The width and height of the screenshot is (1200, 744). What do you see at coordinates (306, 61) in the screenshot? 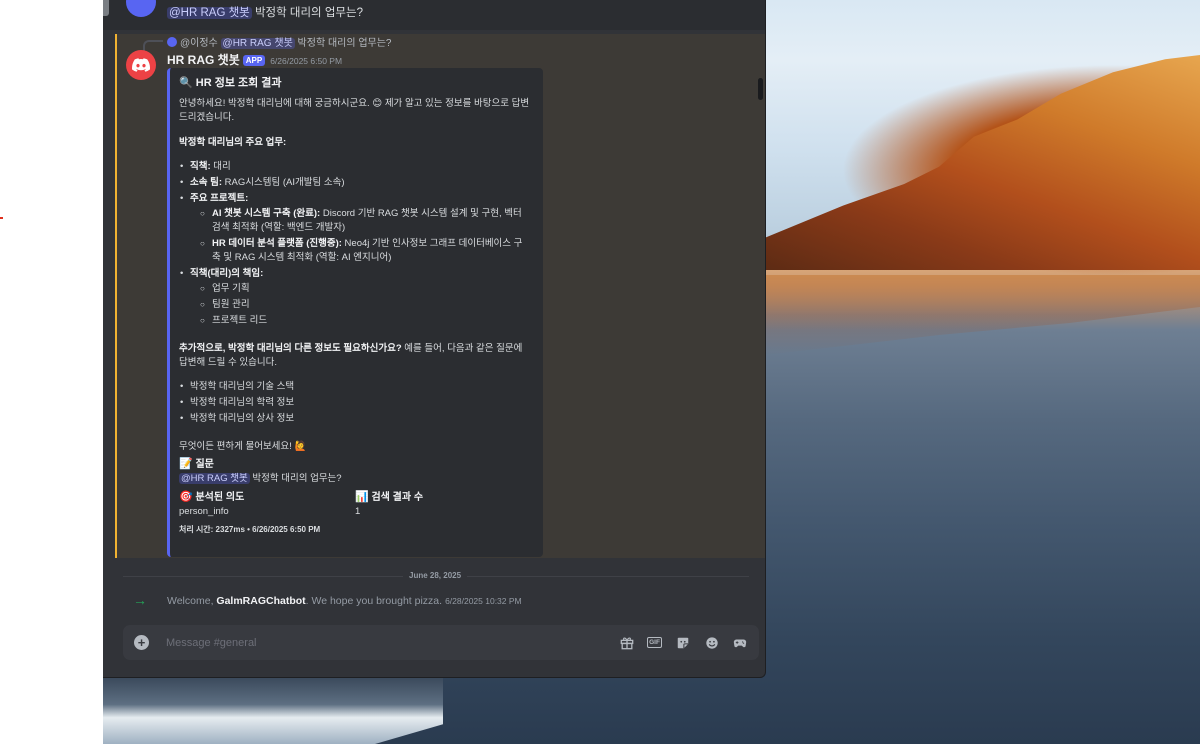
I see `bot-timestamp: 6/26/2025 6:50 PM` at bounding box center [306, 61].